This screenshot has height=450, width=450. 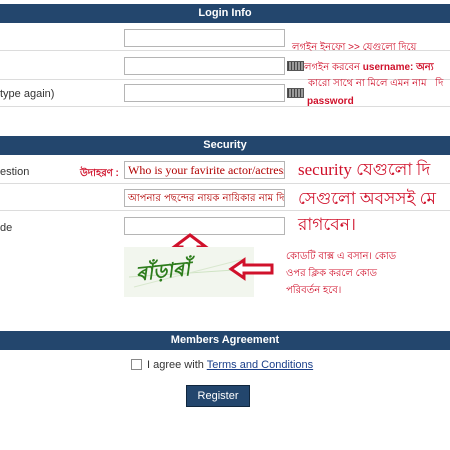 What do you see at coordinates (251, 269) in the screenshot?
I see `left-arrow-icon` at bounding box center [251, 269].